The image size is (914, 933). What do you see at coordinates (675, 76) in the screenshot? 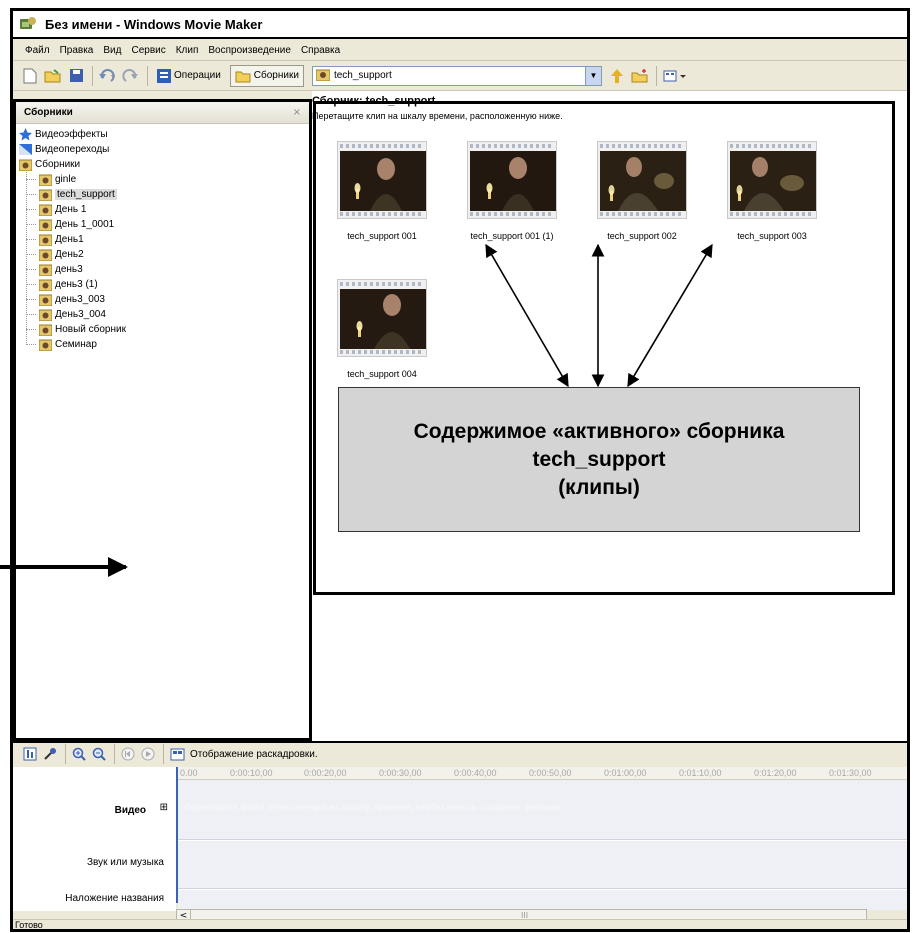
I see `views-icon` at bounding box center [675, 76].